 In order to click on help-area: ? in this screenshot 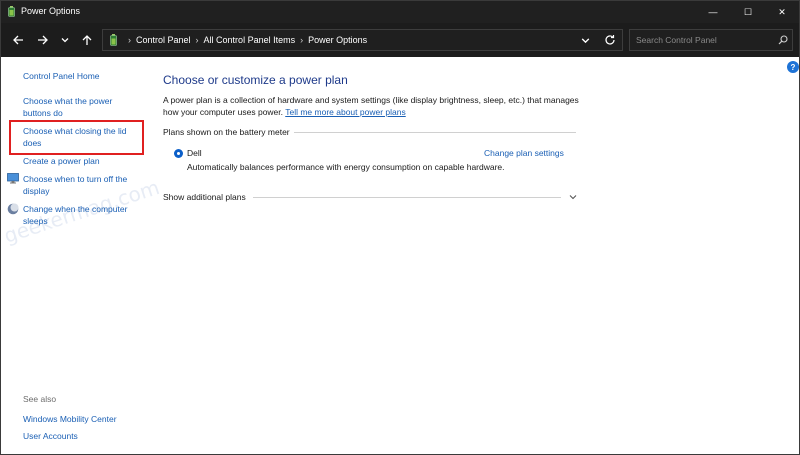, I will do `click(791, 255)`.